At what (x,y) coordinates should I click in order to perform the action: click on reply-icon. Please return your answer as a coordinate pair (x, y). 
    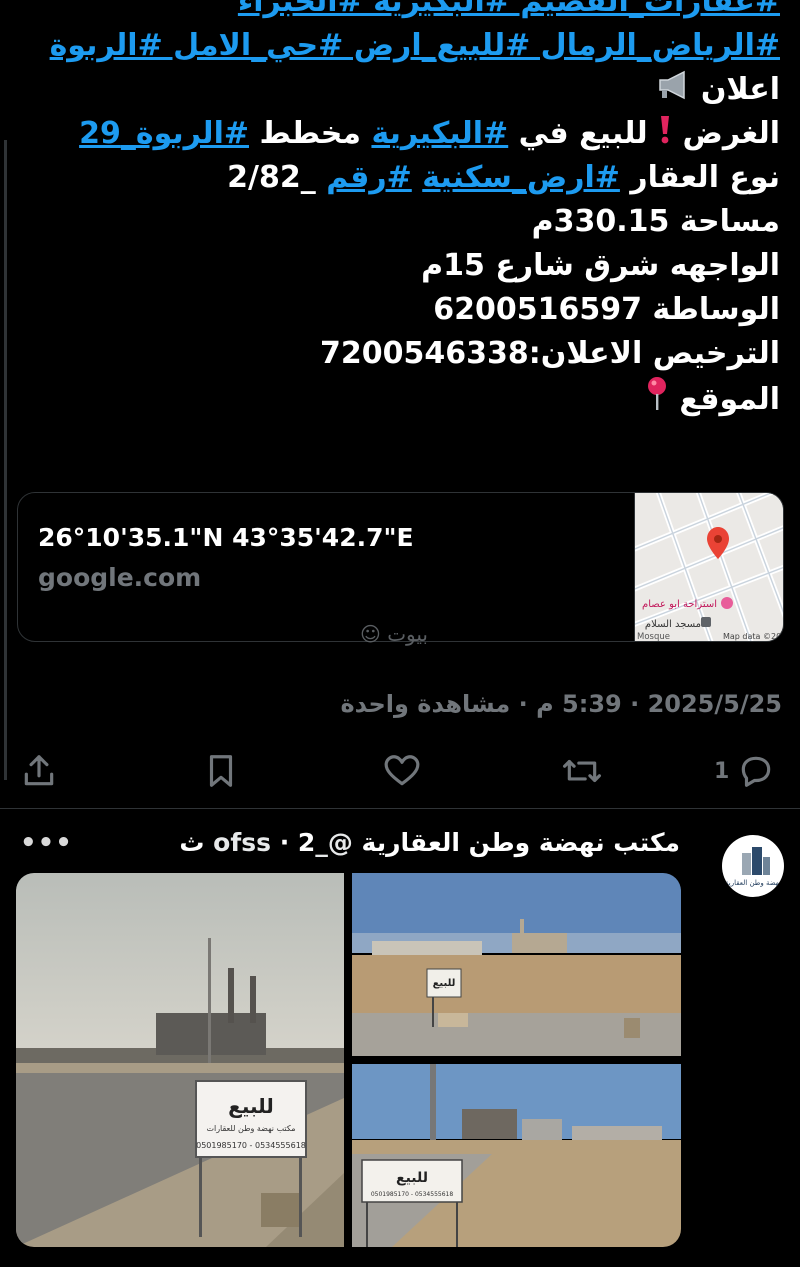
    Looking at the image, I should click on (756, 771).